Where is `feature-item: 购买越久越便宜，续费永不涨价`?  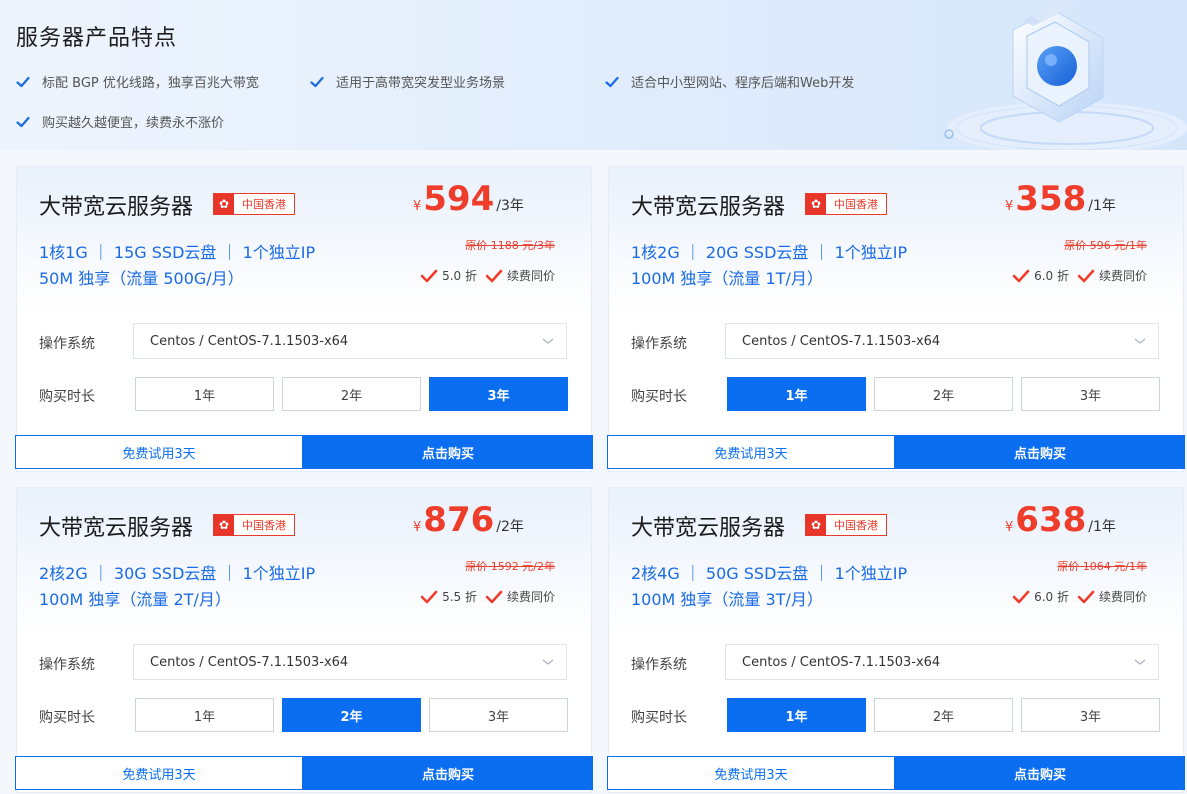
feature-item: 购买越久越便宜，续费永不涨价 is located at coordinates (120, 121).